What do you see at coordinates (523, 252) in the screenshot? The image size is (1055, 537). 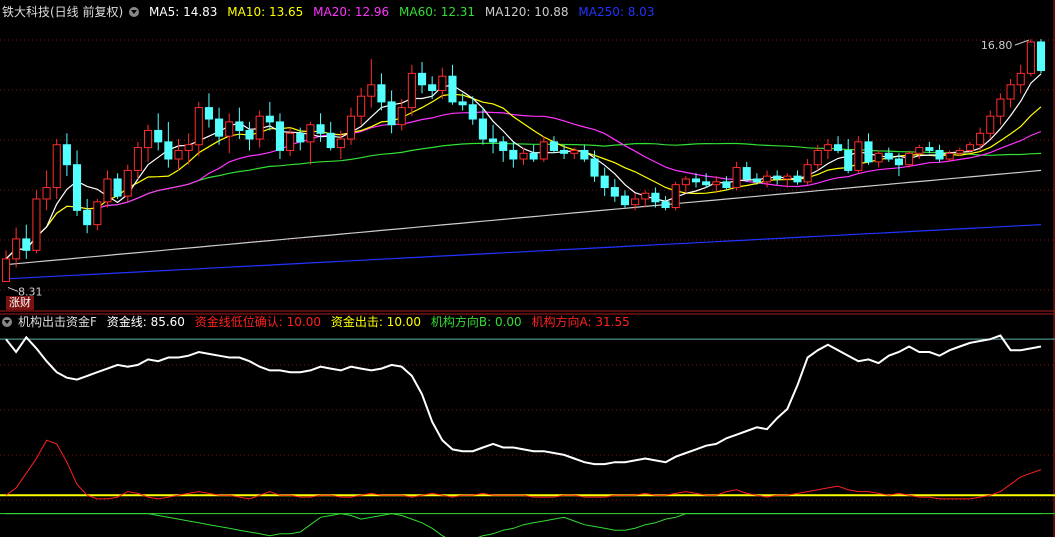 I see `ma250-line` at bounding box center [523, 252].